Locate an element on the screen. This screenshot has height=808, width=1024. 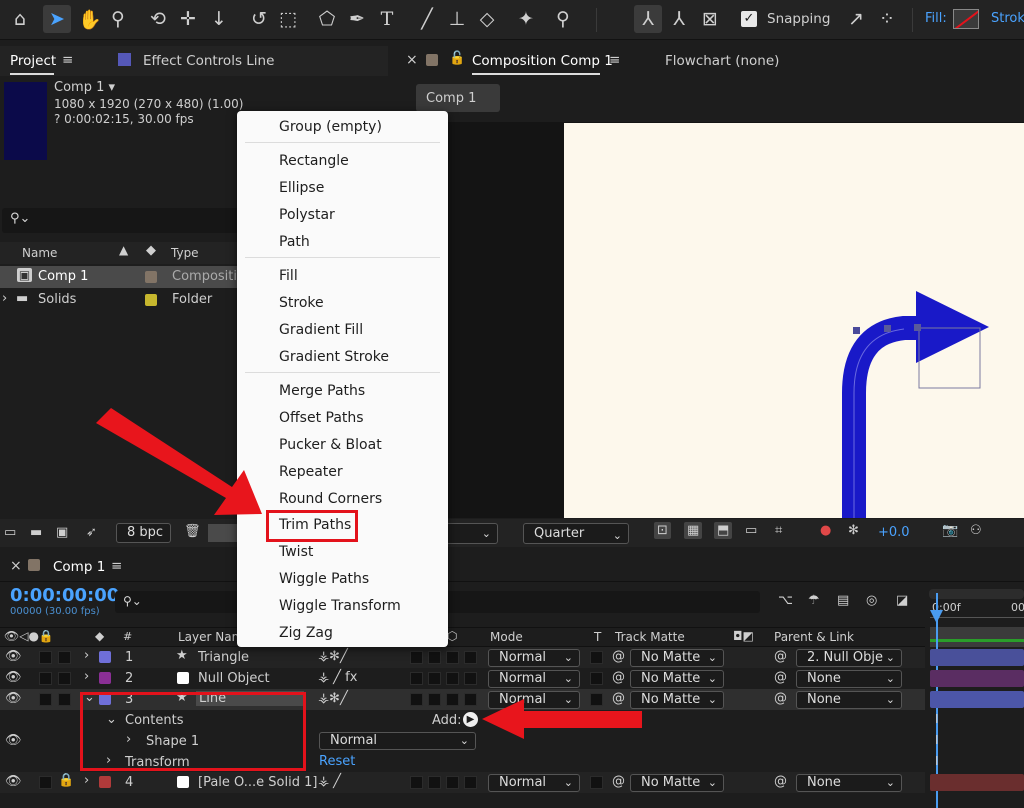
menu-item-zig-zag: Zig Zag is located at coordinates (306, 633).